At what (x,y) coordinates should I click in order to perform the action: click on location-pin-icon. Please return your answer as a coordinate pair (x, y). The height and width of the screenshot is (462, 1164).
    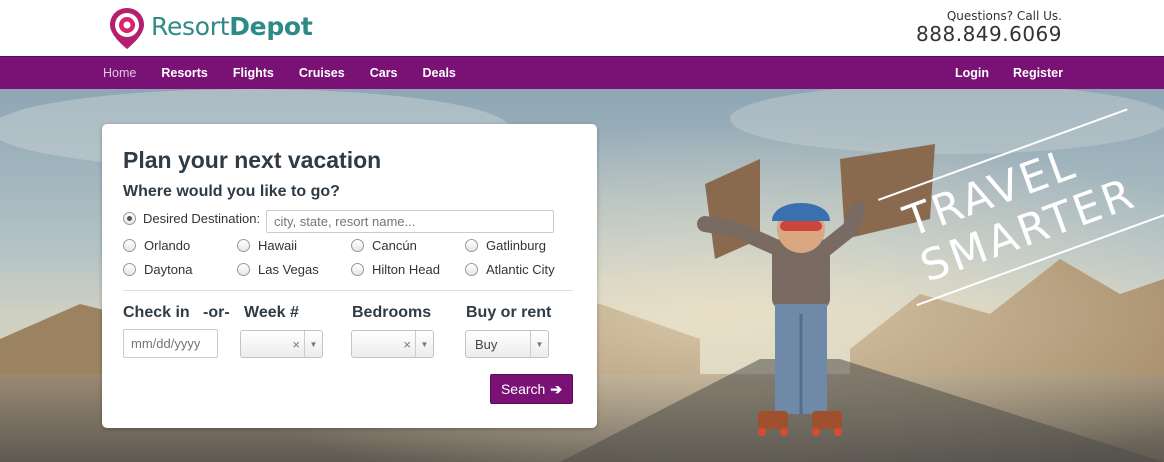
    Looking at the image, I should click on (127, 28).